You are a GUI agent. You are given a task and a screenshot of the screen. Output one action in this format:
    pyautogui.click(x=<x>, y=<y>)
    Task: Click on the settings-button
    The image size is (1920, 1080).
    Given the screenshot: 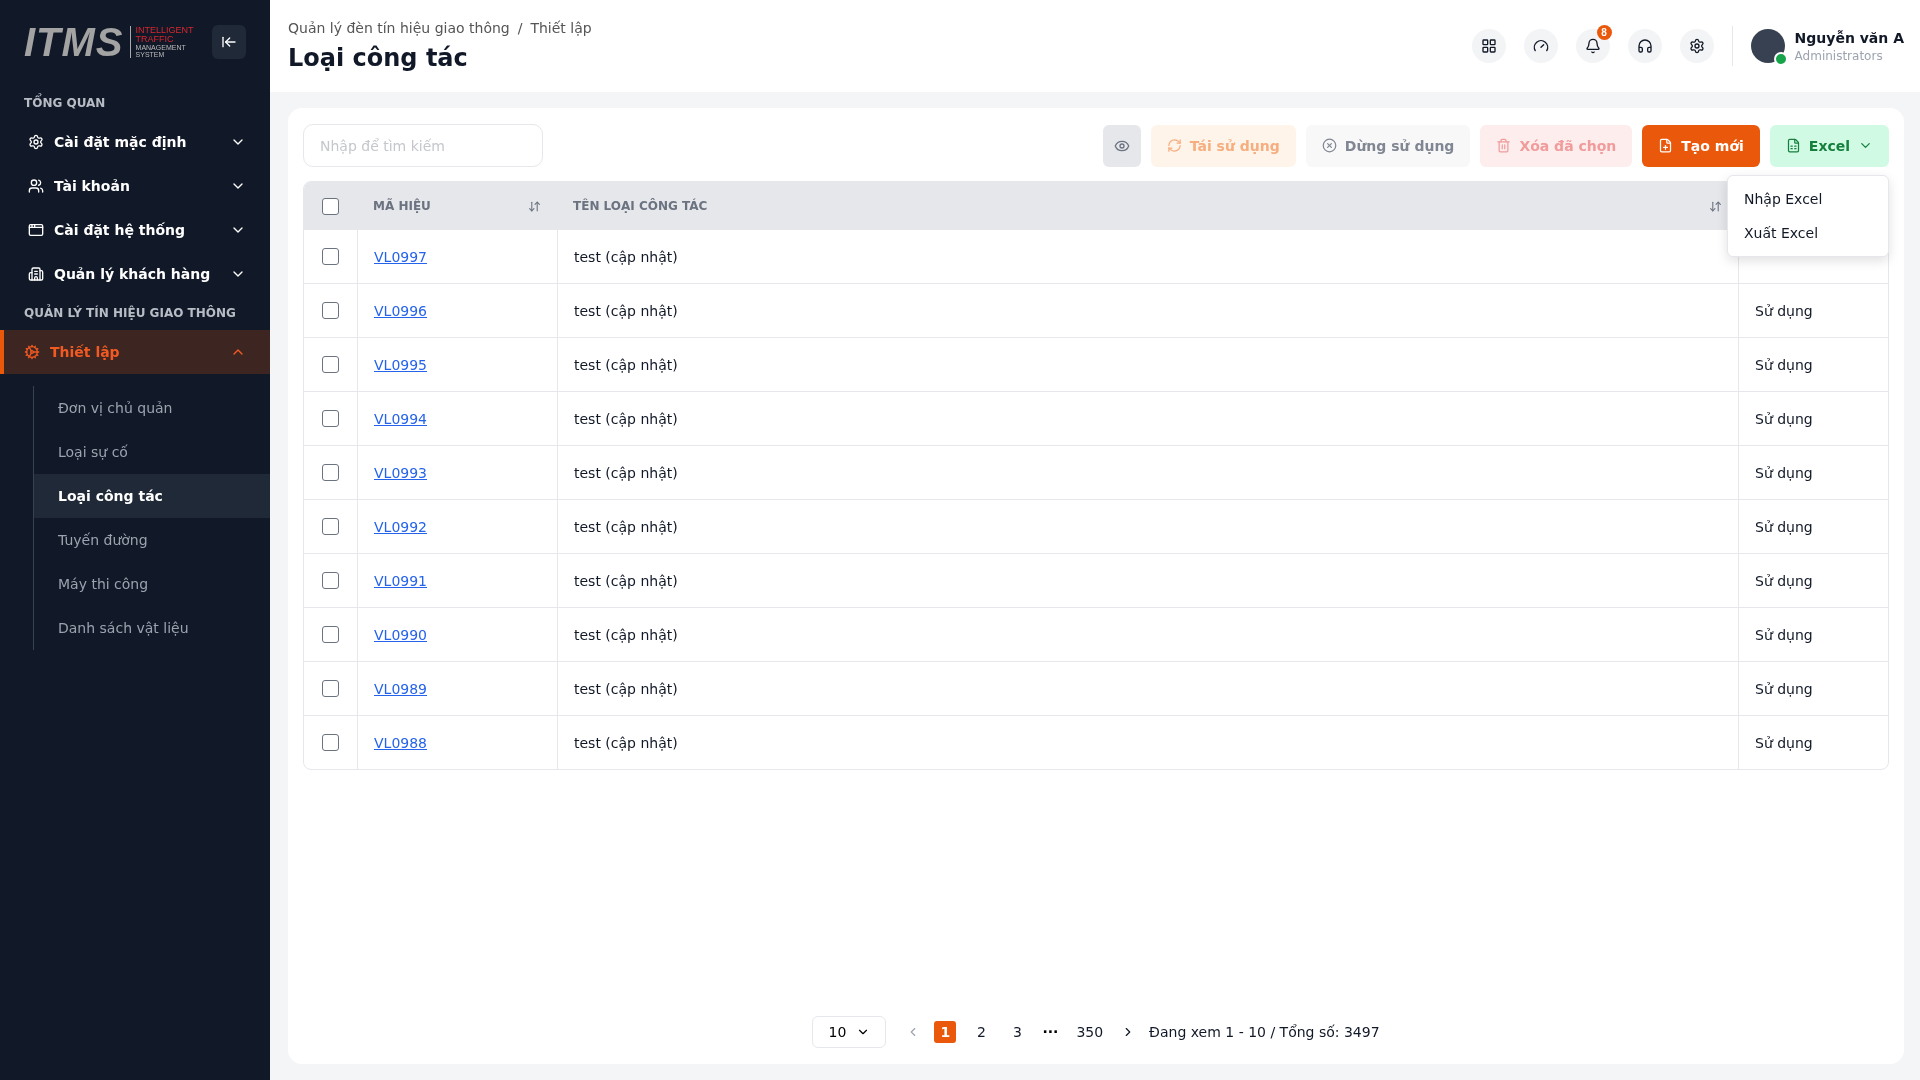 What is the action you would take?
    pyautogui.click(x=1696, y=46)
    